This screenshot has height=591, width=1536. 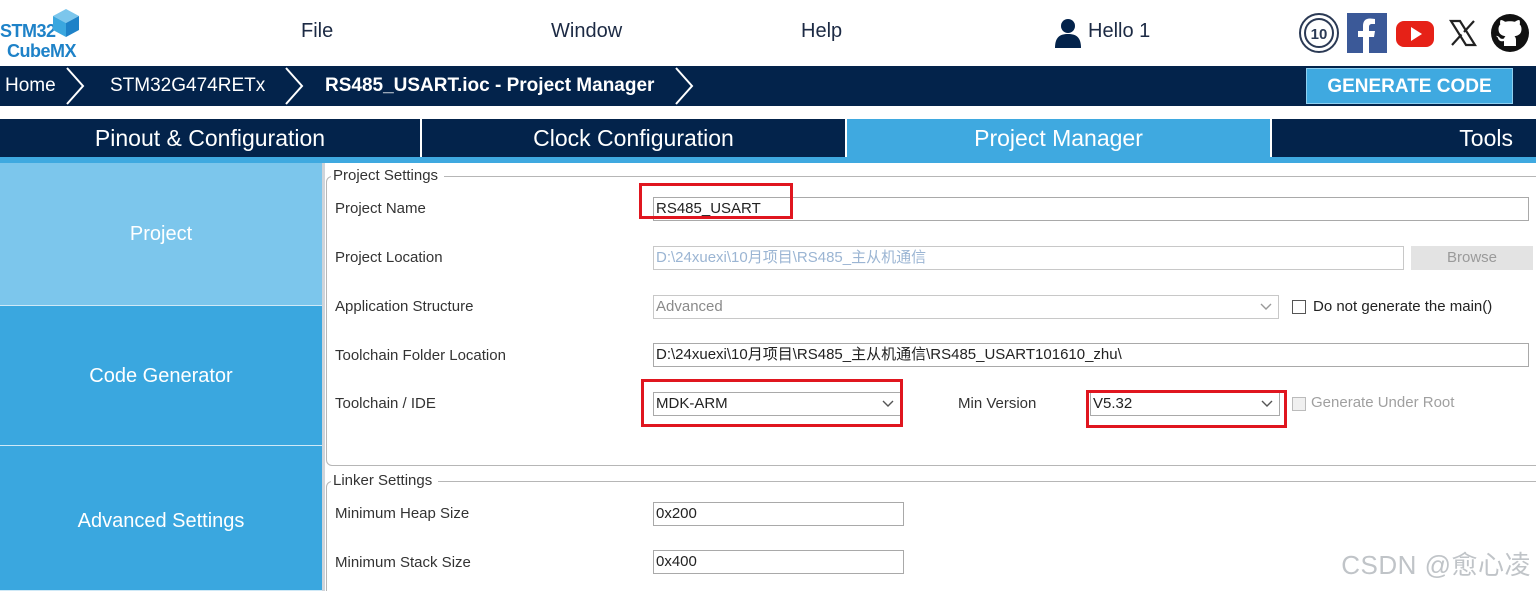 I want to click on menu-window: Window, so click(x=586, y=31).